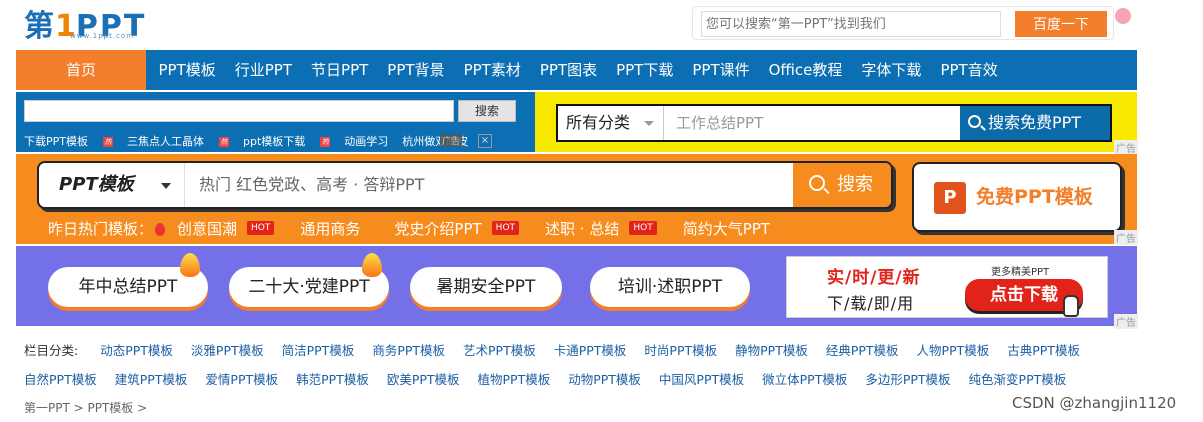  I want to click on category-link: 自然PPT模板, so click(60, 379).